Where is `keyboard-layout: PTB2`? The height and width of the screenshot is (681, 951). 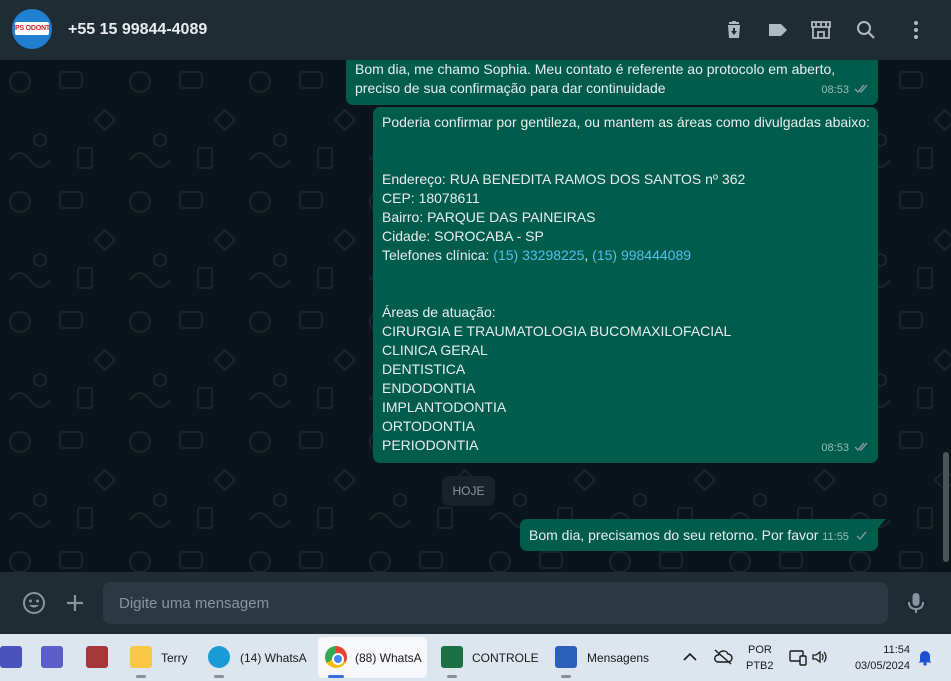 keyboard-layout: PTB2 is located at coordinates (760, 666).